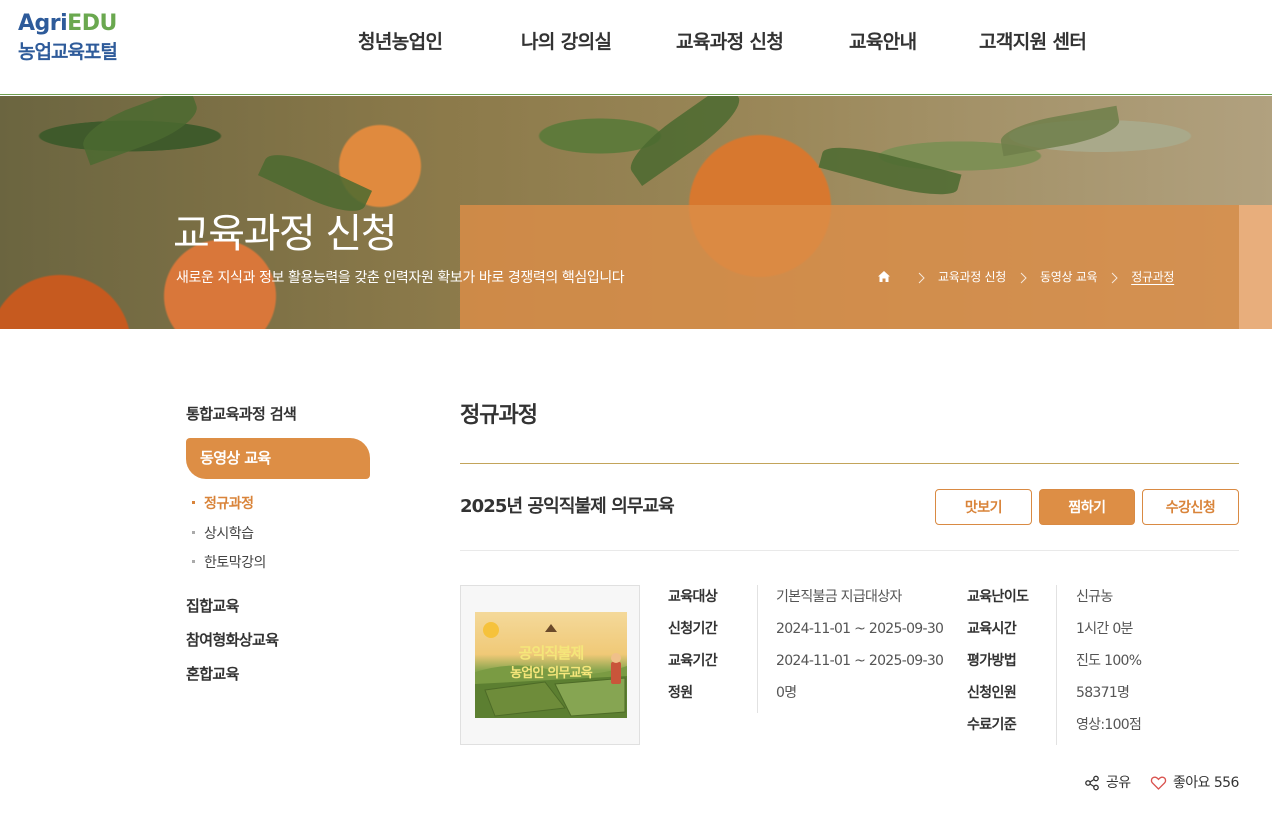 The width and height of the screenshot is (1272, 825). What do you see at coordinates (693, 597) in the screenshot?
I see `info-label: 교육대상` at bounding box center [693, 597].